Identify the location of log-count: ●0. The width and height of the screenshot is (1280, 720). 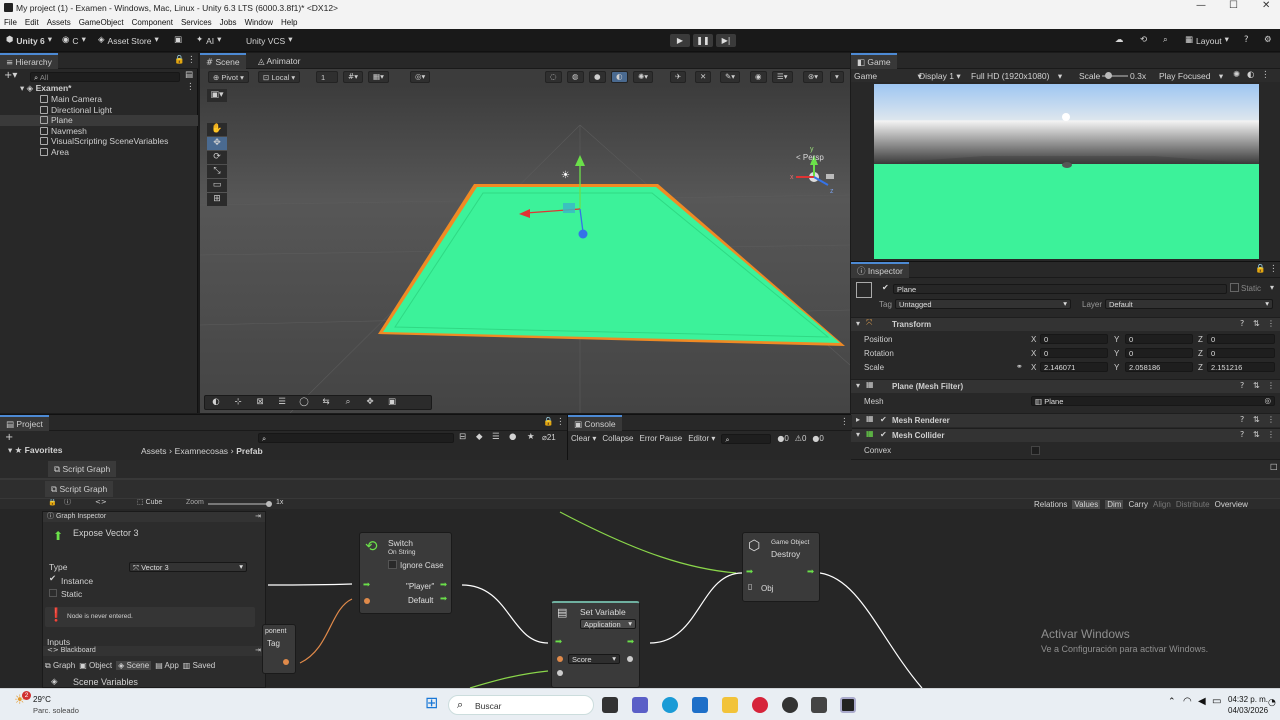
(782, 438).